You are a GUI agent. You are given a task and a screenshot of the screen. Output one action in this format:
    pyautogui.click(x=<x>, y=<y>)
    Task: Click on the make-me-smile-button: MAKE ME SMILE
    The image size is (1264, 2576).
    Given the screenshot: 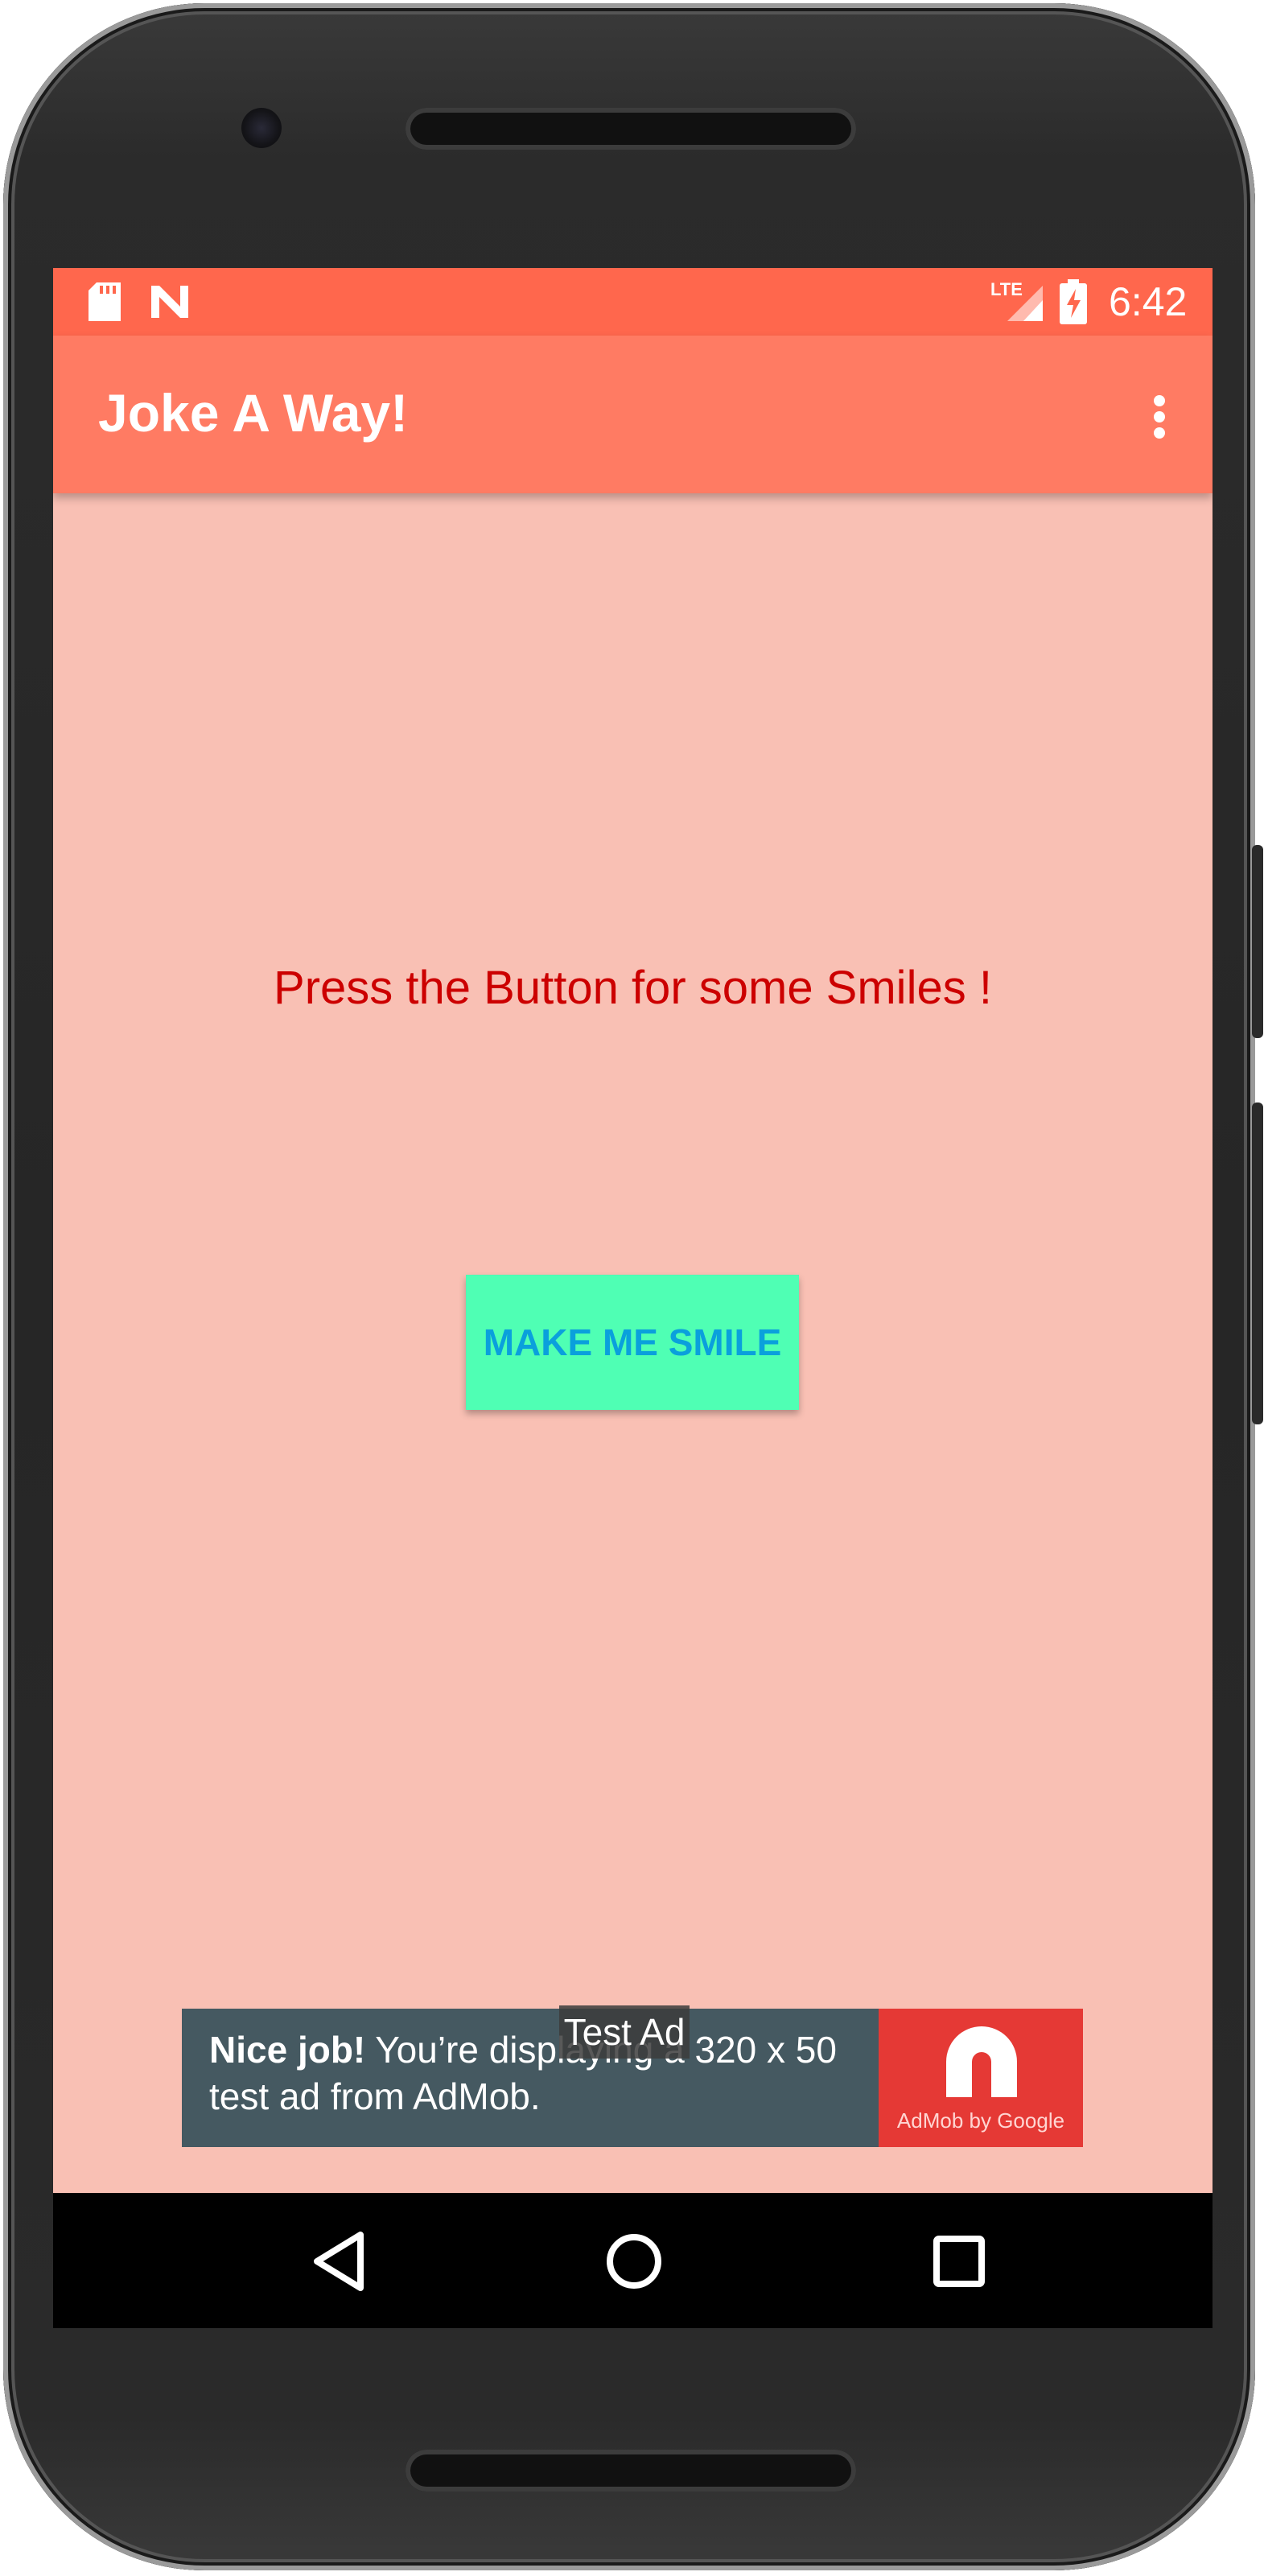 What is the action you would take?
    pyautogui.click(x=633, y=1342)
    